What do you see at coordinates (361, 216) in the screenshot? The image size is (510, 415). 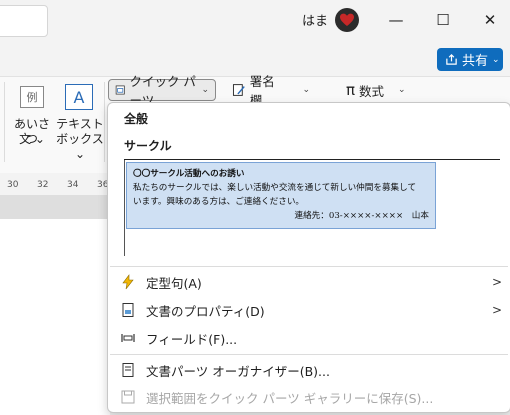 I see `gallery-item-contact: 連絡先：03-××××-×××× 山本` at bounding box center [361, 216].